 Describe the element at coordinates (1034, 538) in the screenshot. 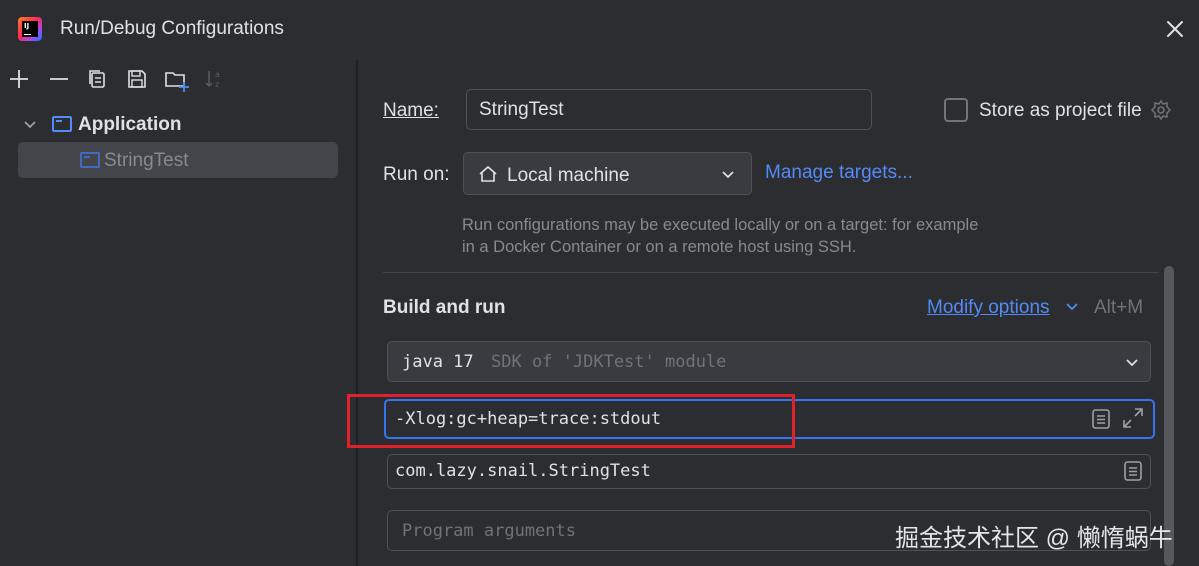

I see `watermark-text: 掘金技术社区 @ 懒惰蜗牛` at that location.